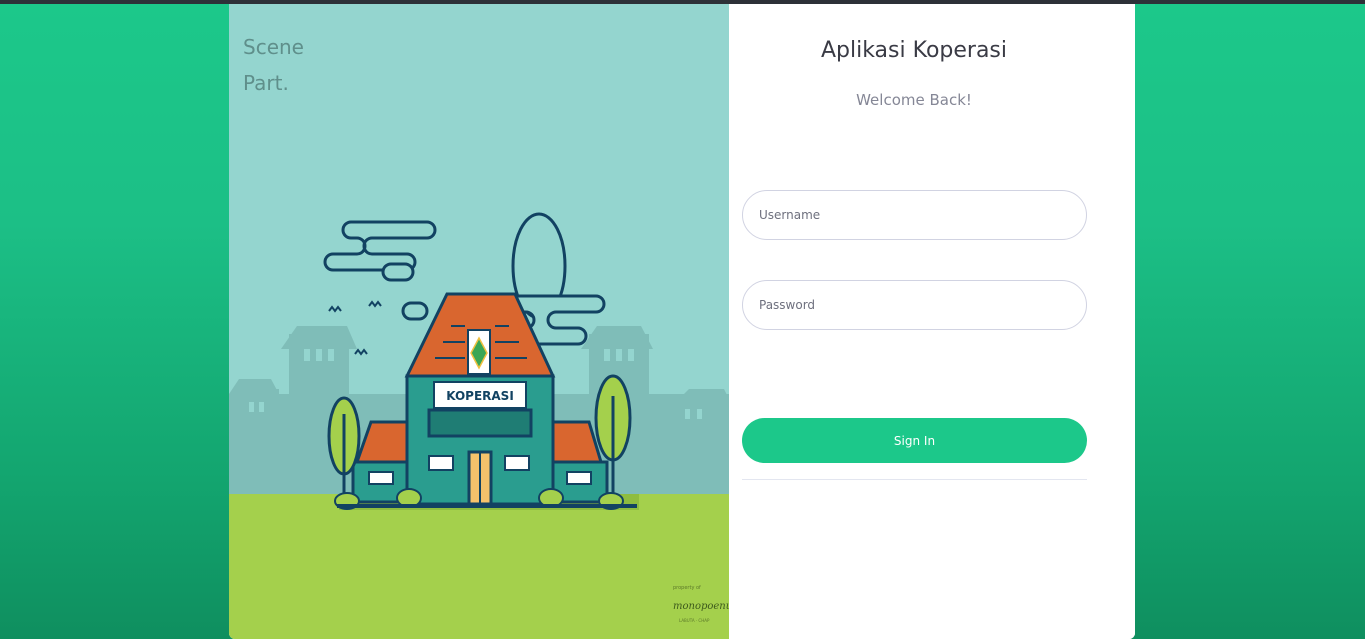  What do you see at coordinates (694, 620) in the screenshot?
I see `credit-sub: LABUTA · CHAP` at bounding box center [694, 620].